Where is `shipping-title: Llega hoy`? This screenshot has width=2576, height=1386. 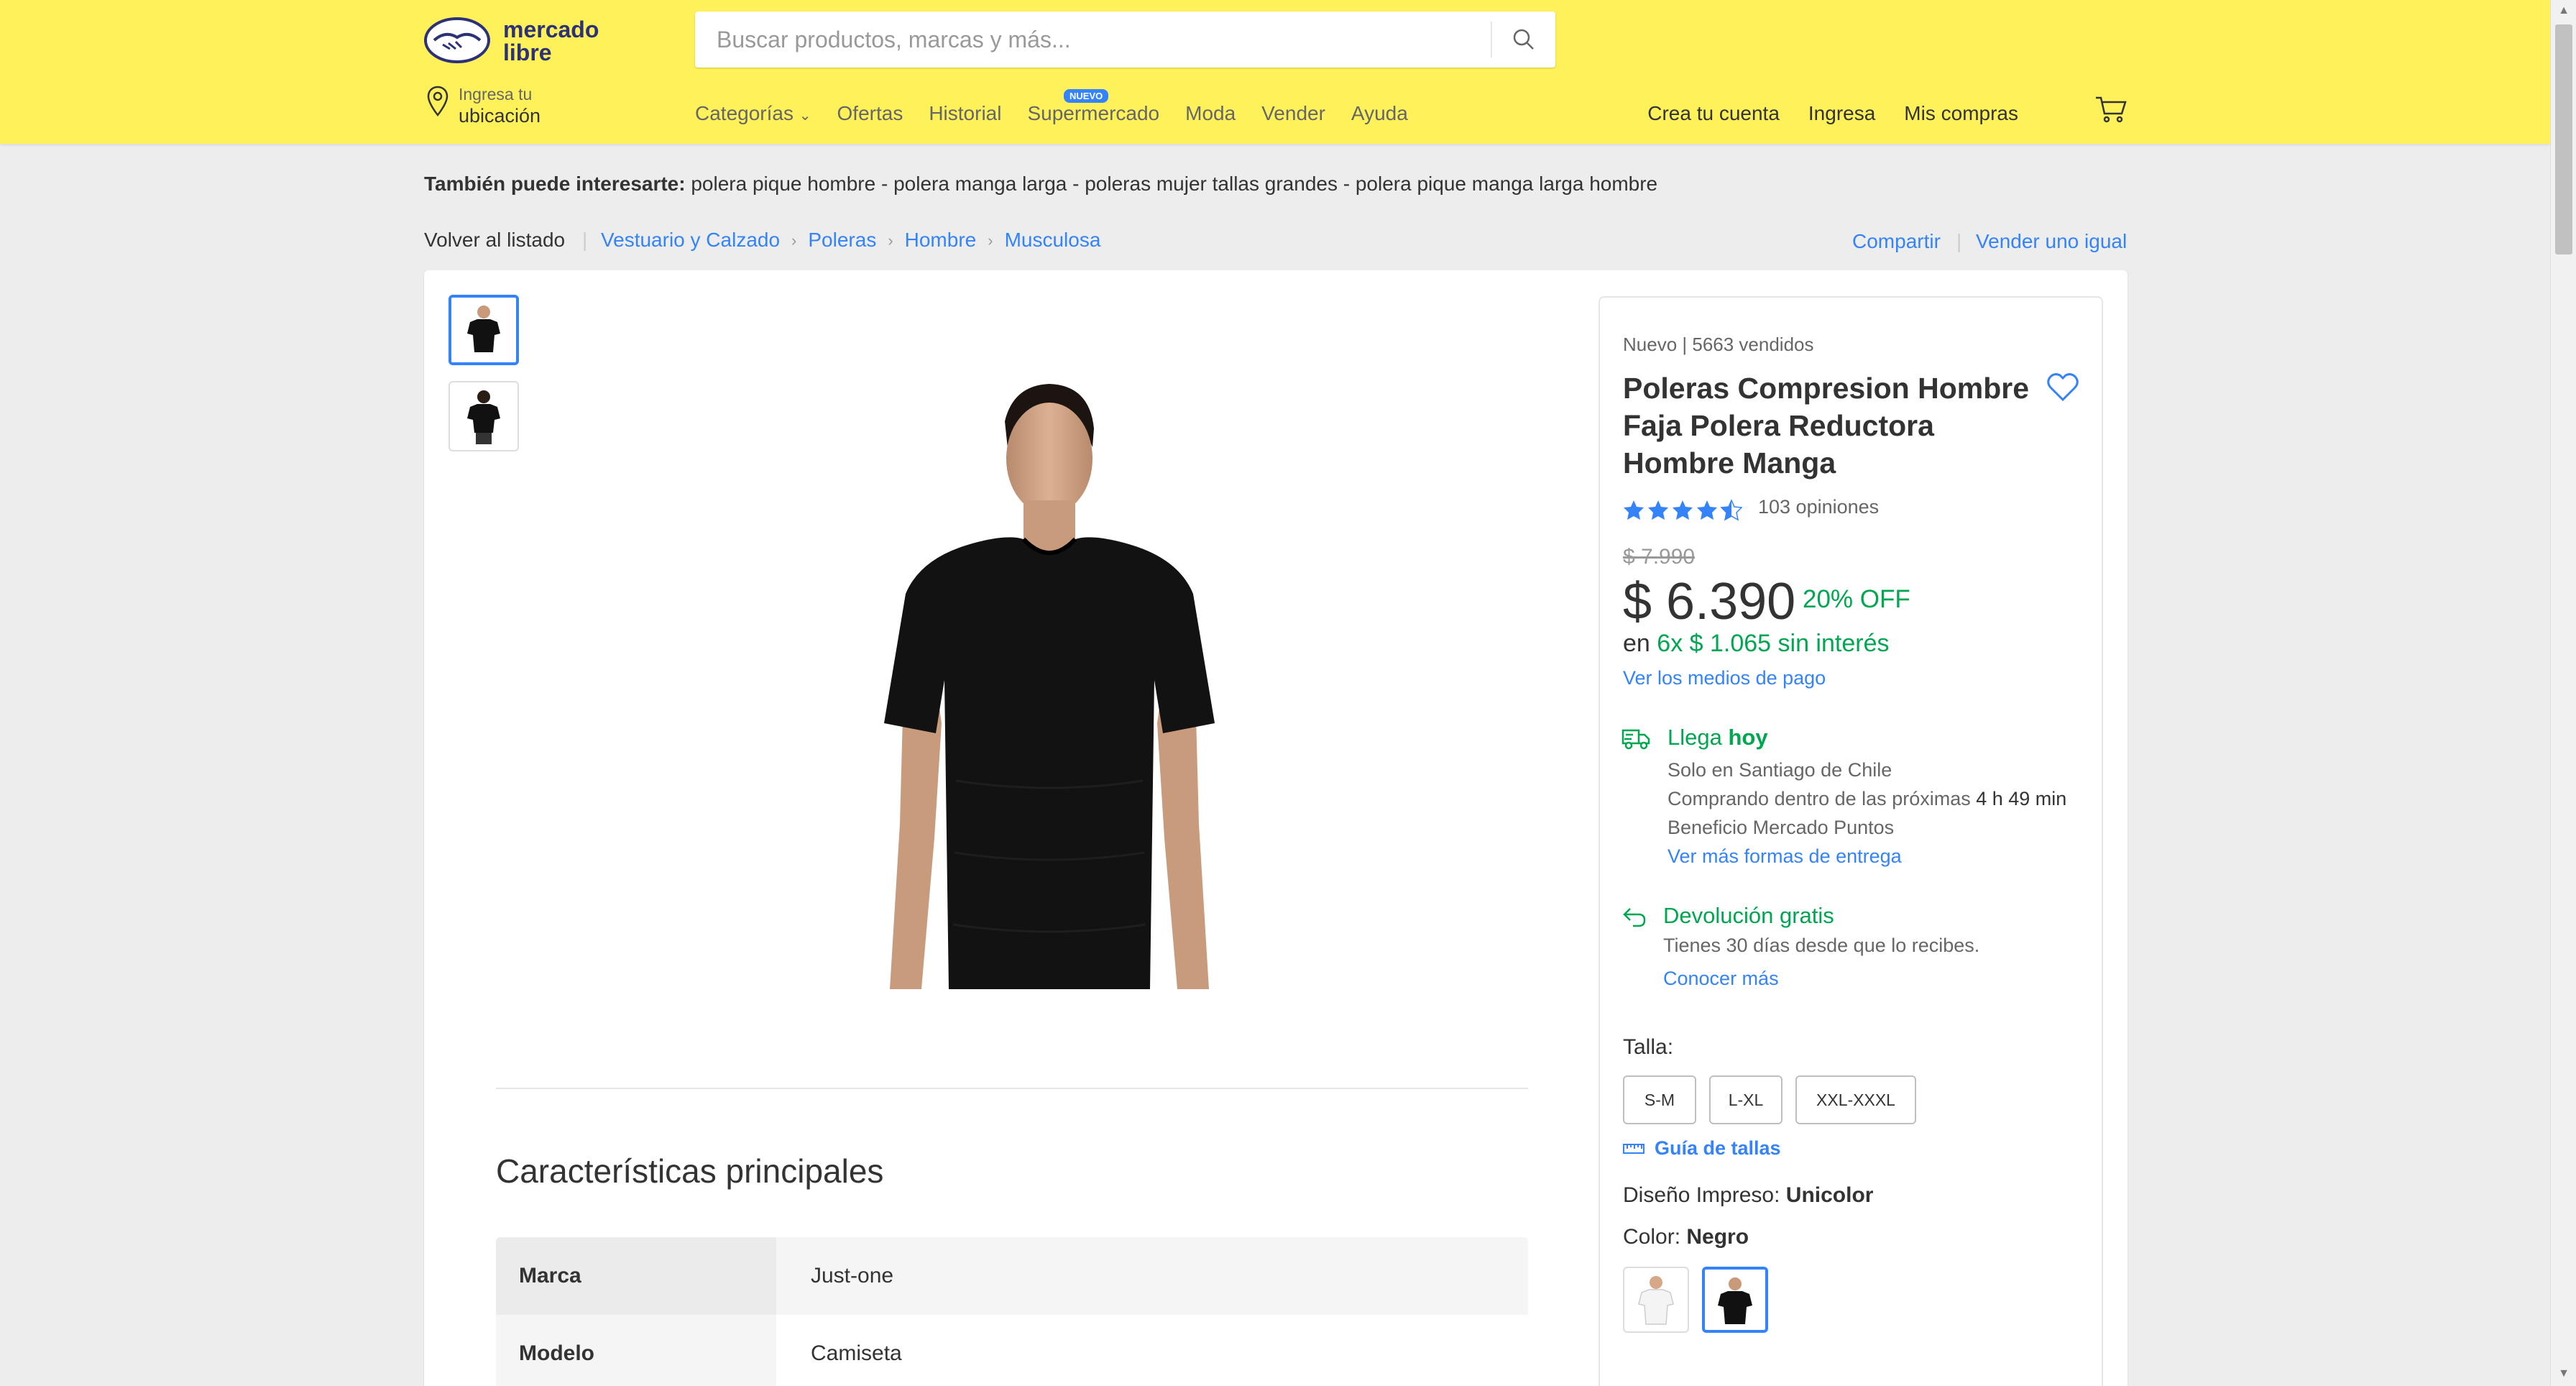
shipping-title: Llega hoy is located at coordinates (1718, 738).